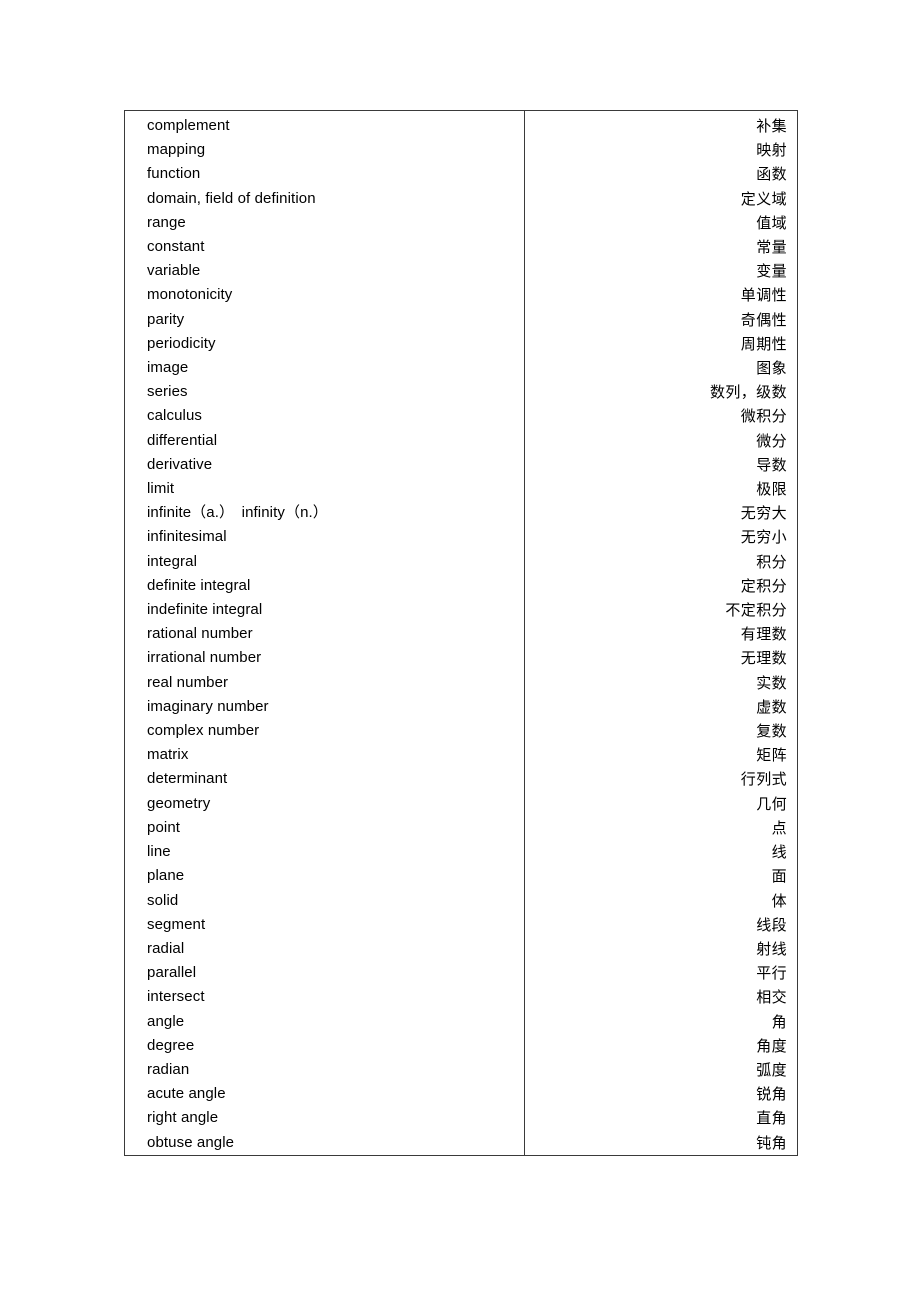 This screenshot has width=920, height=1302. I want to click on glossary-term-english: point, so click(324, 828).